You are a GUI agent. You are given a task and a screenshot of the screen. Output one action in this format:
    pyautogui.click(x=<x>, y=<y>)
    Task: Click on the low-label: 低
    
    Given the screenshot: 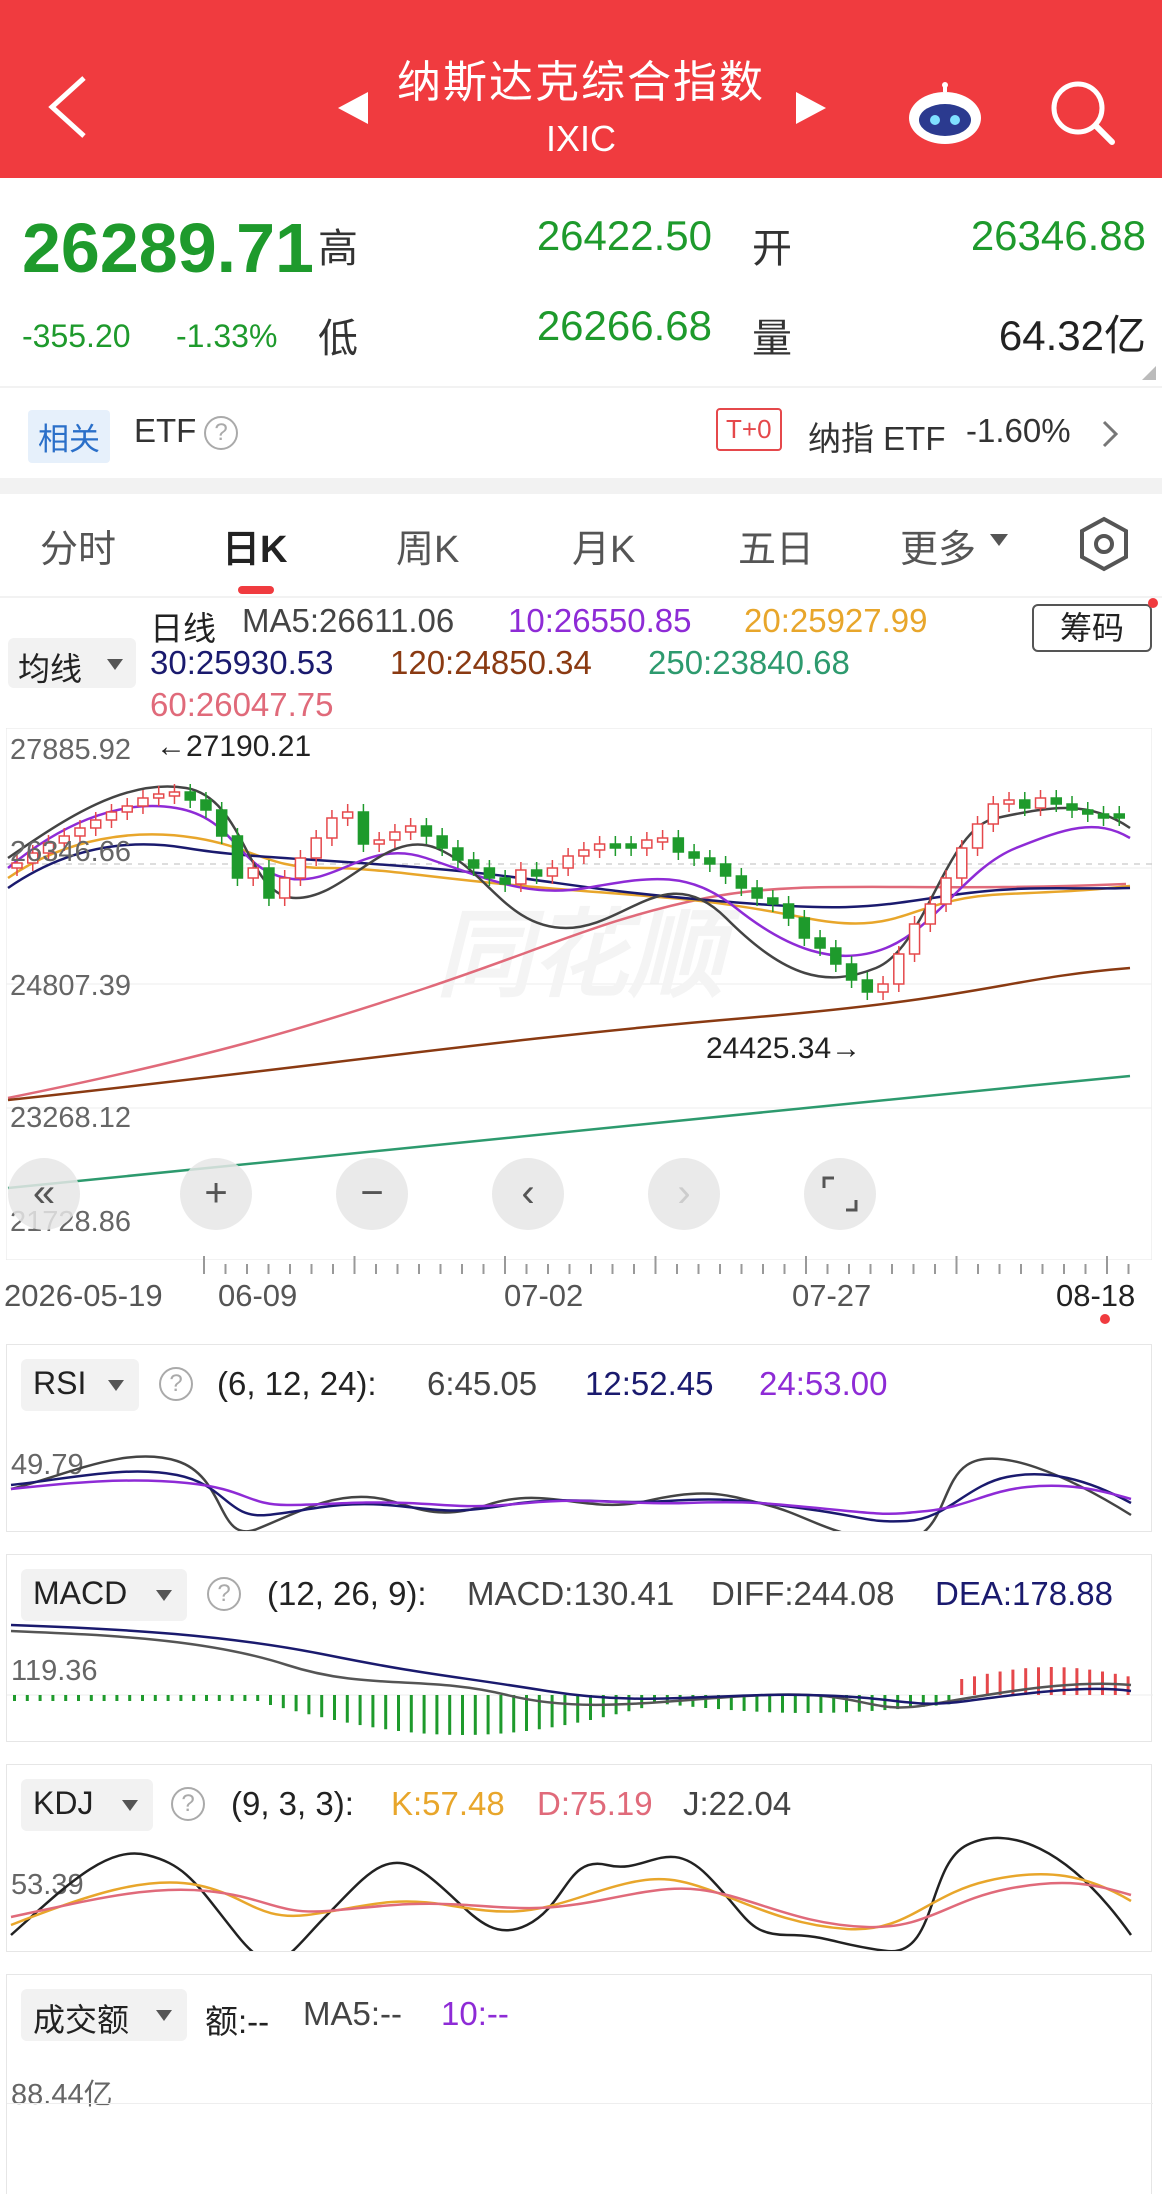 What is the action you would take?
    pyautogui.click(x=338, y=339)
    